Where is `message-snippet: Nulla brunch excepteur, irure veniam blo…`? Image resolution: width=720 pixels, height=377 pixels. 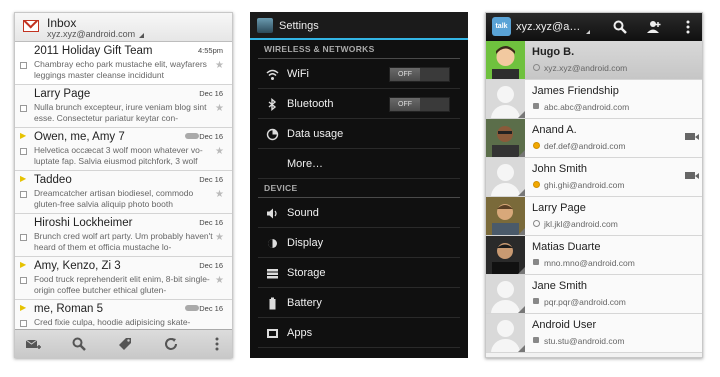 message-snippet: Nulla brunch excepteur, irure veniam blo… is located at coordinates (120, 112).